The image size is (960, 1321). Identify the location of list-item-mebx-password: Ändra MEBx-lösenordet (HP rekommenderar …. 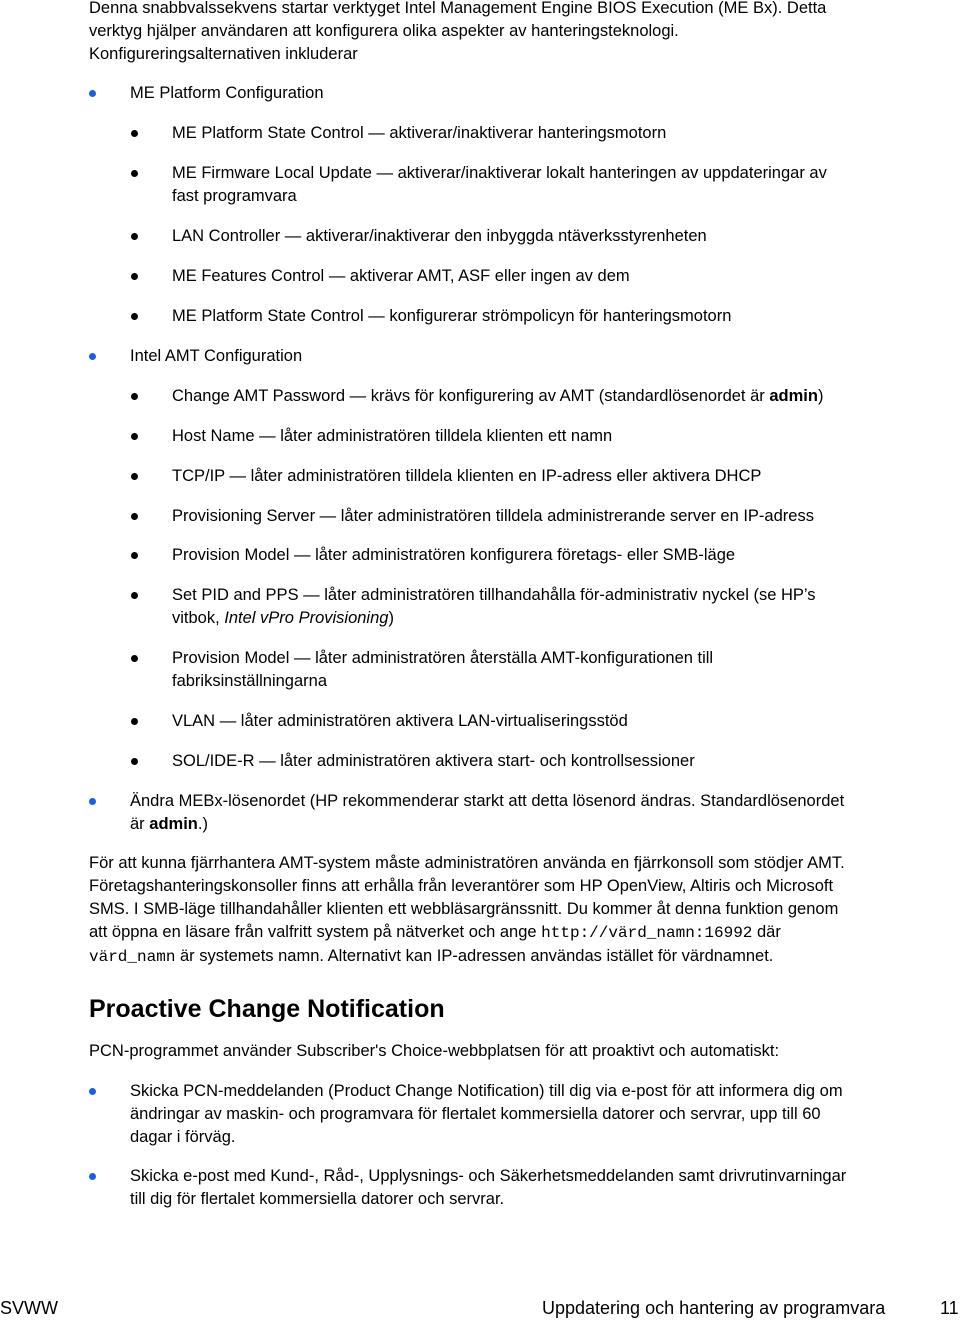
(487, 812).